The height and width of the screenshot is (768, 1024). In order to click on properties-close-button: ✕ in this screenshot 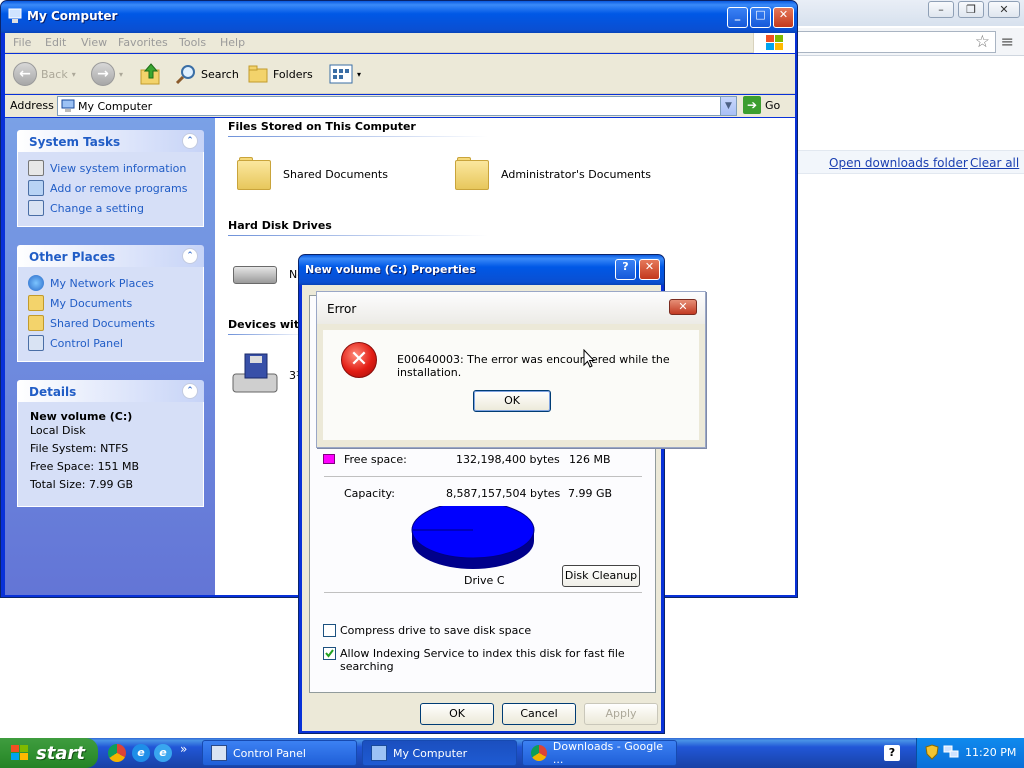, I will do `click(649, 269)`.